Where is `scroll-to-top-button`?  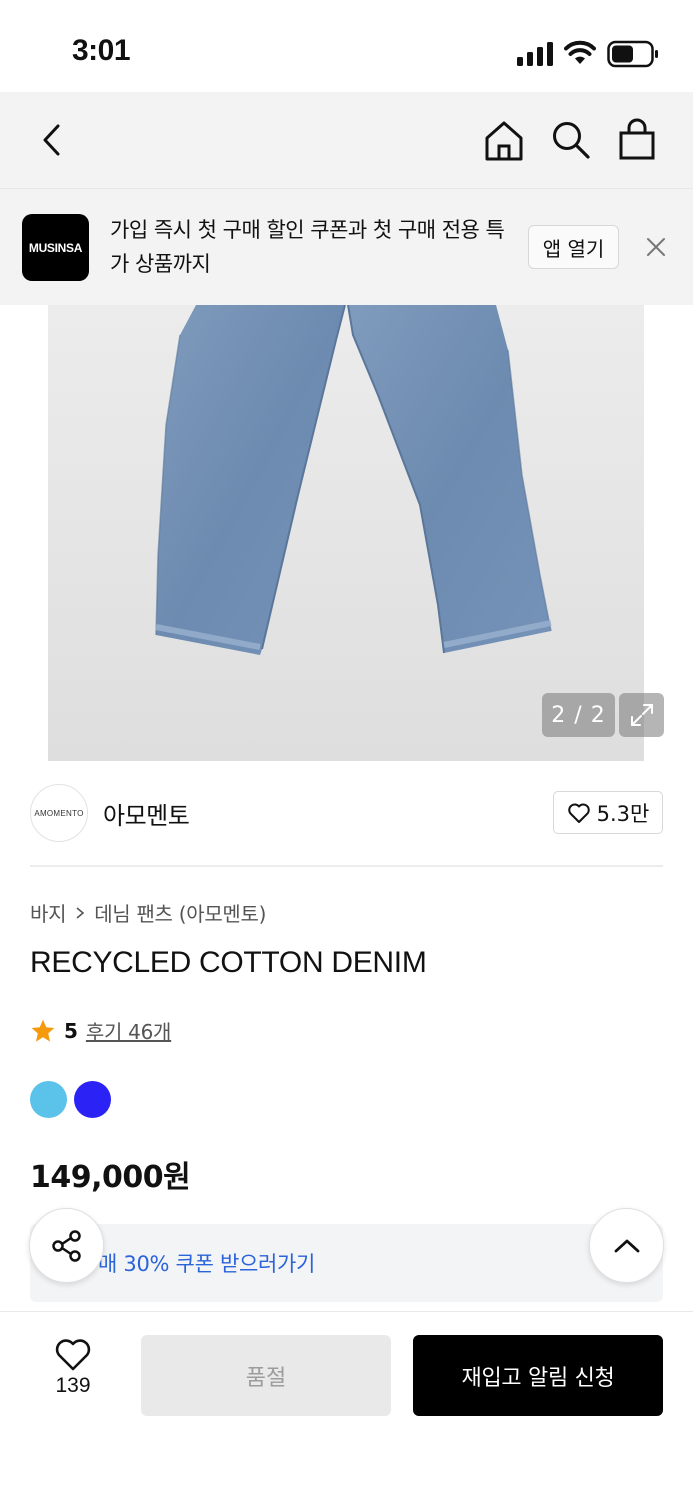
scroll-to-top-button is located at coordinates (626, 1245).